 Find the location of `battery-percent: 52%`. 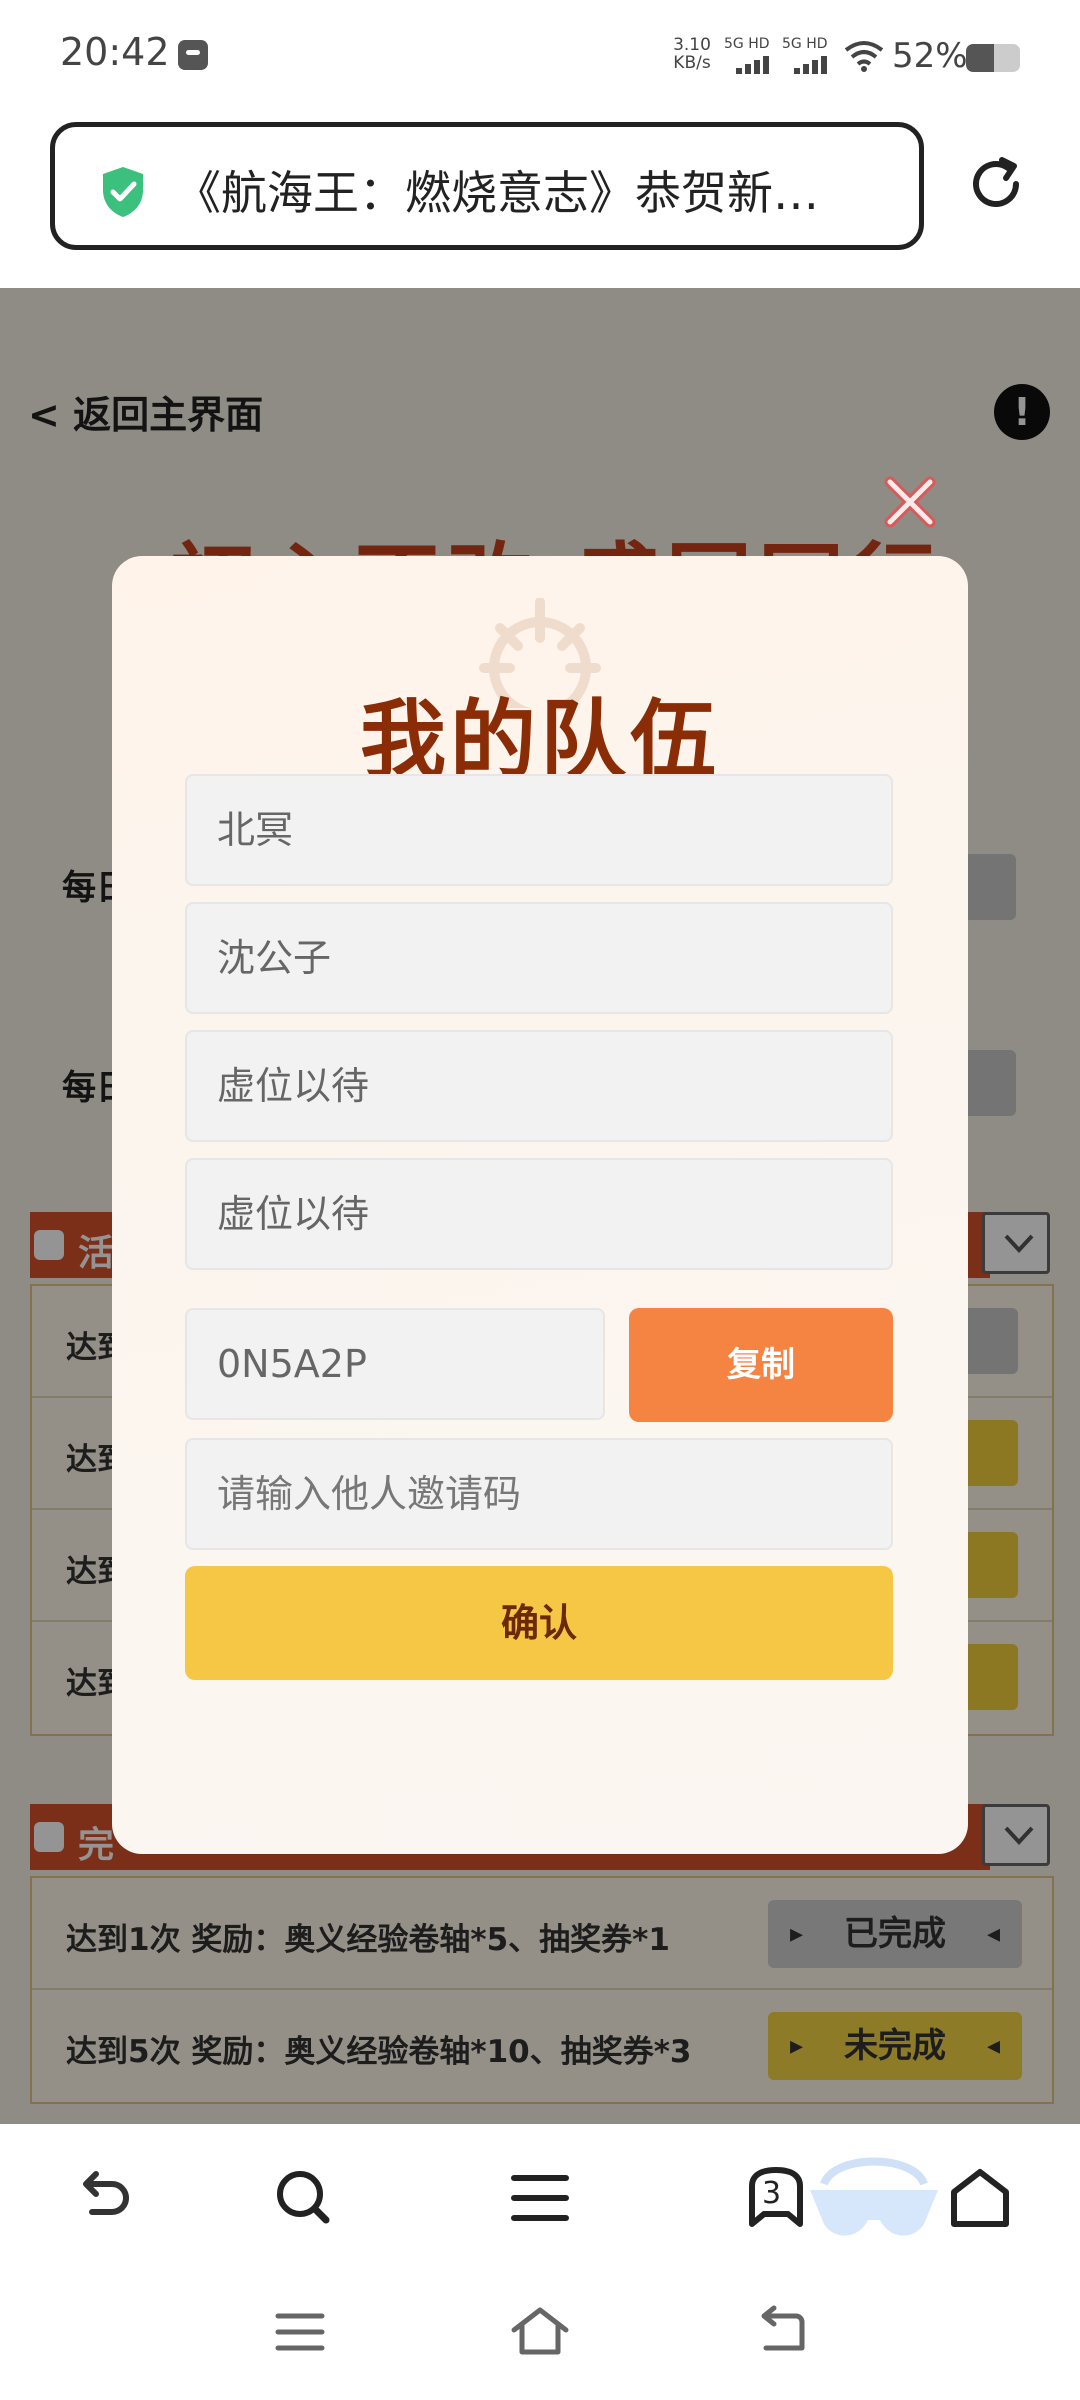

battery-percent: 52% is located at coordinates (930, 56).